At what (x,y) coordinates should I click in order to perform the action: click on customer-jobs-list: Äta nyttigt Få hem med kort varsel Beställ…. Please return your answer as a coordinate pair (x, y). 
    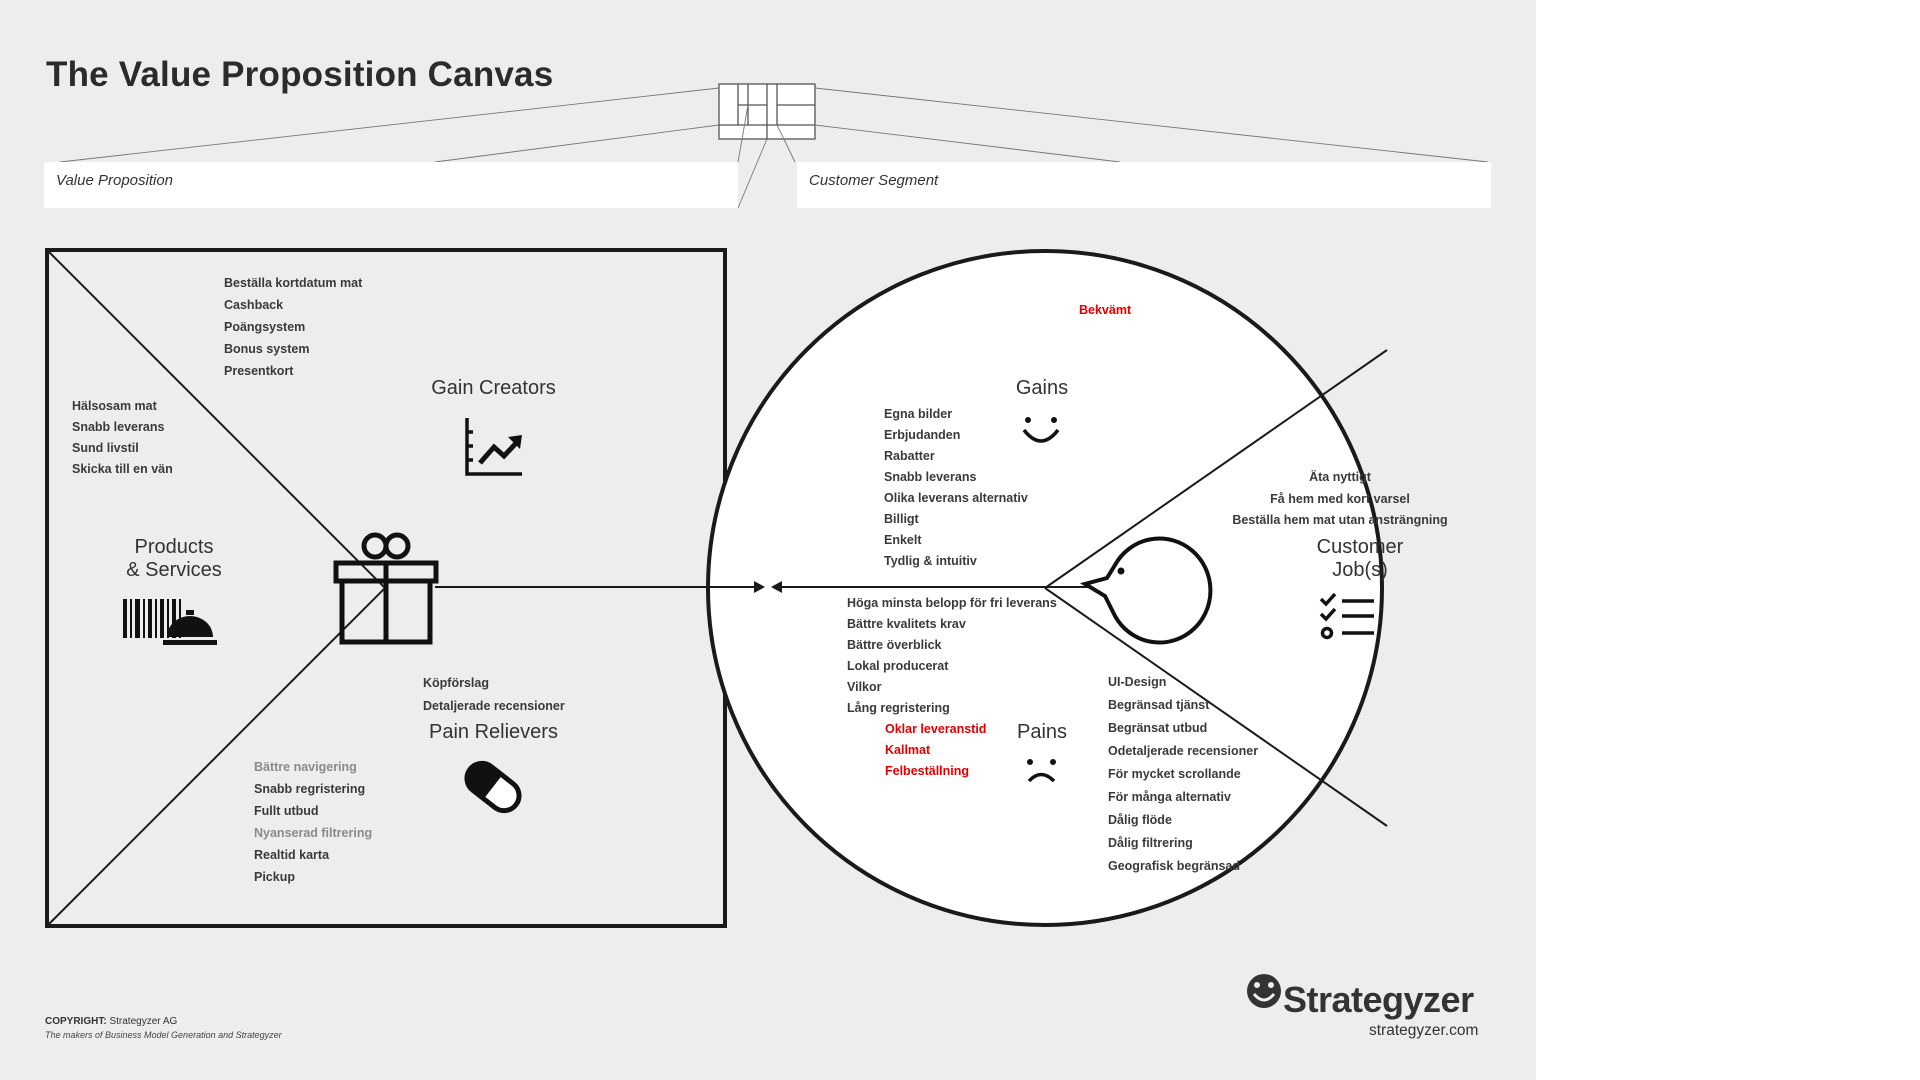
    Looking at the image, I should click on (1340, 499).